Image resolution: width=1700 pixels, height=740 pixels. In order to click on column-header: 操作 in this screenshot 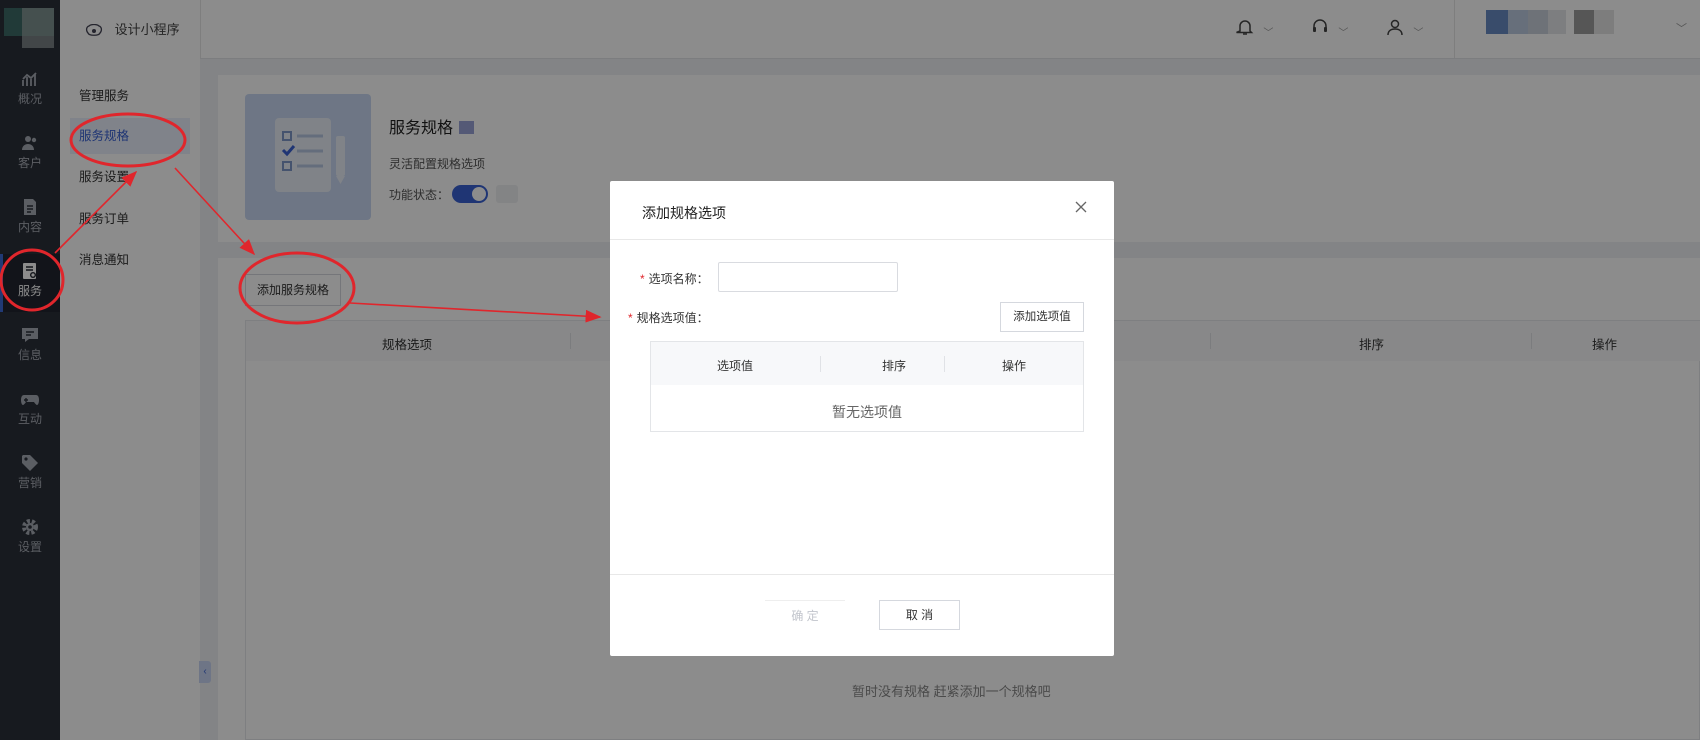, I will do `click(1014, 366)`.